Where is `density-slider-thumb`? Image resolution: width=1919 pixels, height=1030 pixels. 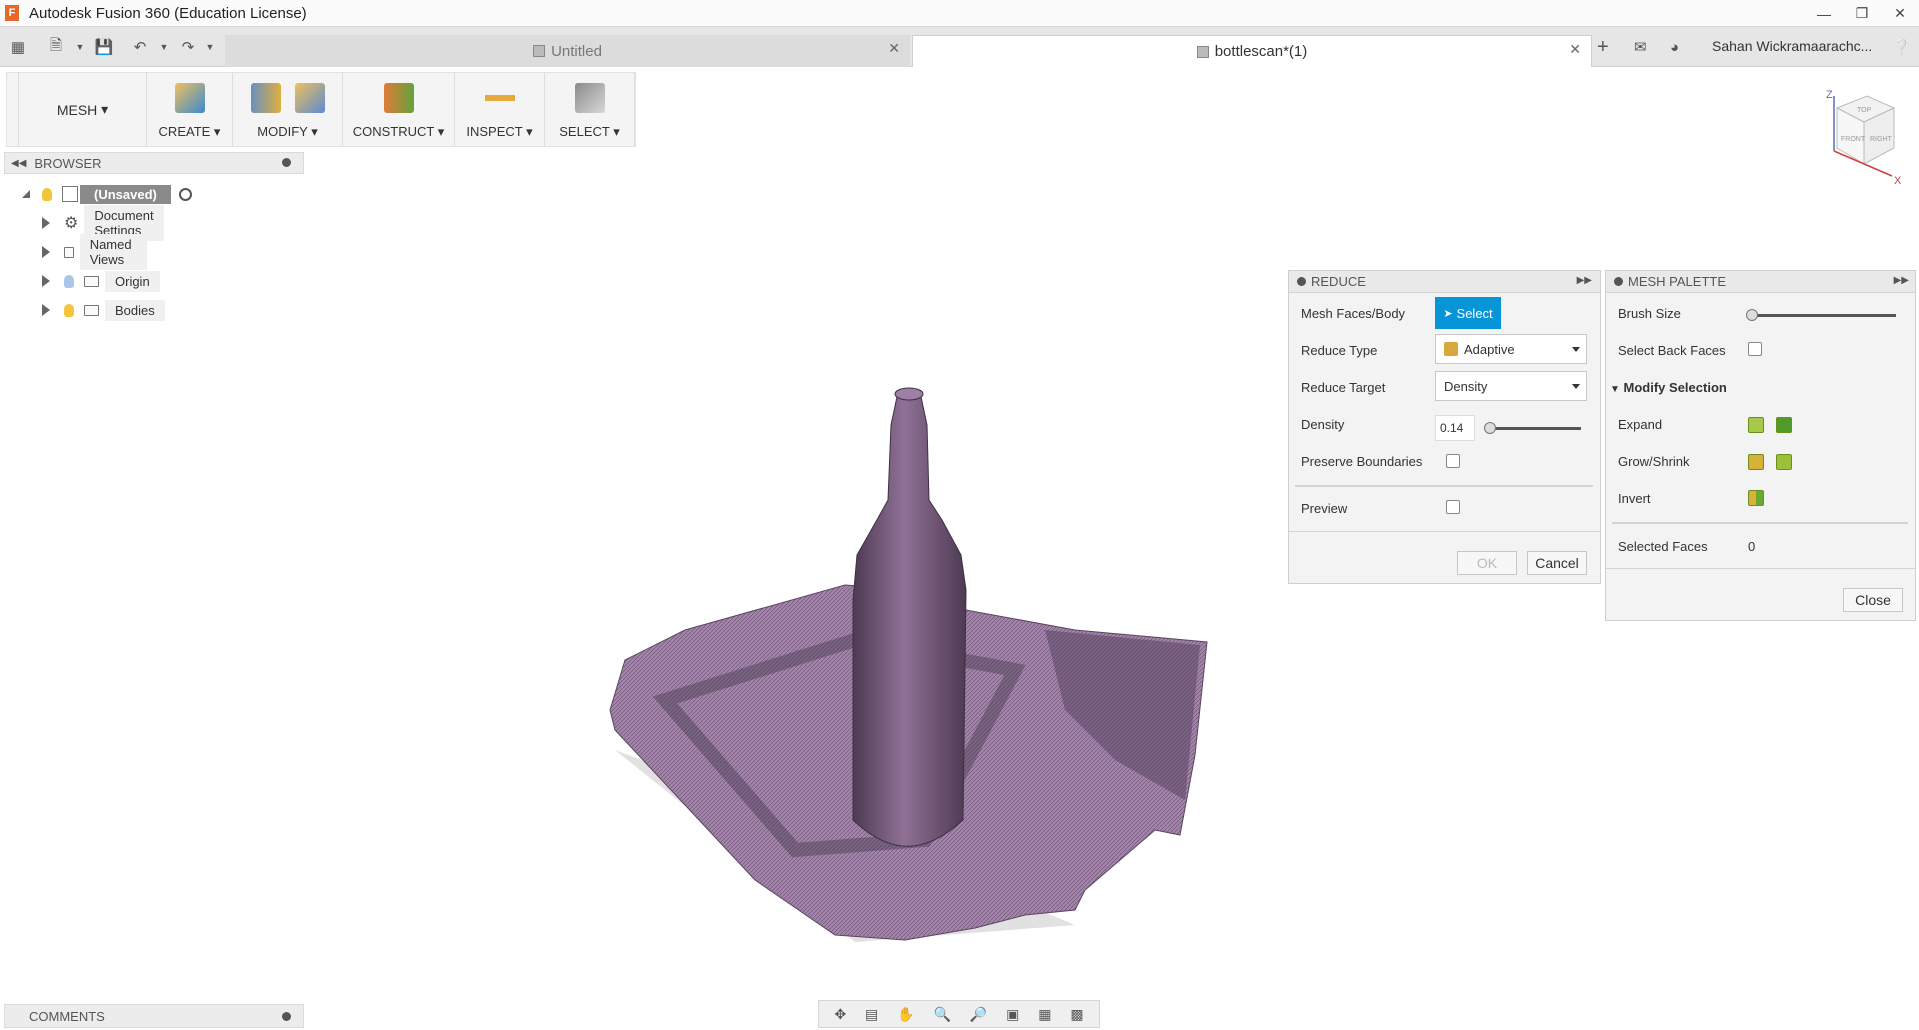 density-slider-thumb is located at coordinates (1489, 428).